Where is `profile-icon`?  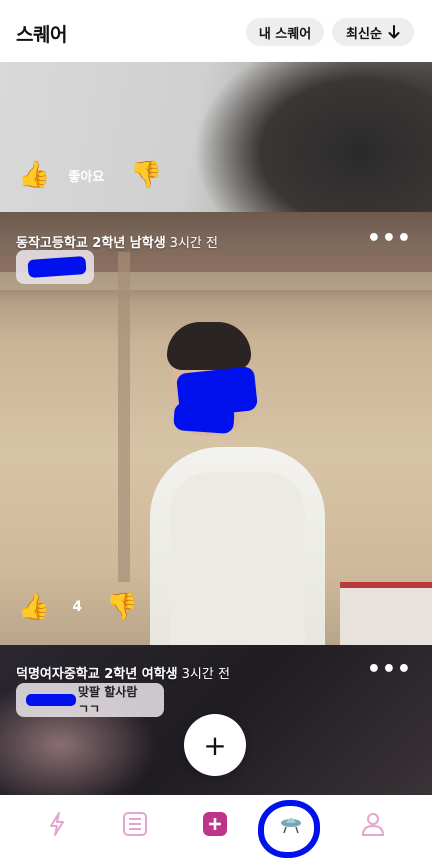
profile-icon is located at coordinates (373, 824).